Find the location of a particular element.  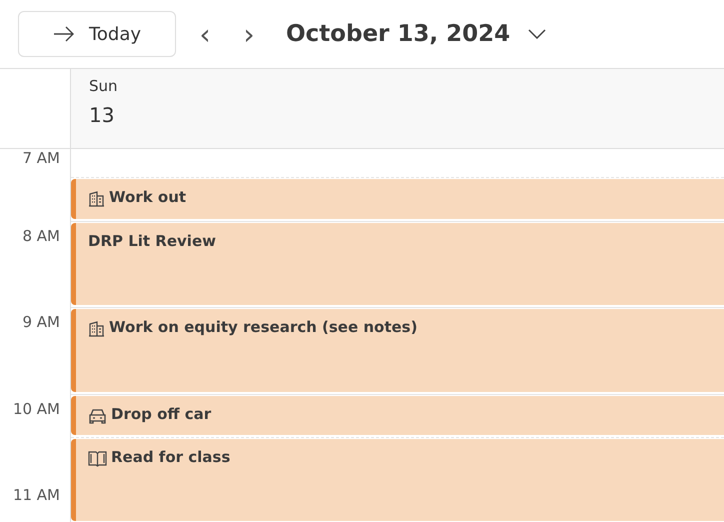

weekday-label: Sun is located at coordinates (103, 86).